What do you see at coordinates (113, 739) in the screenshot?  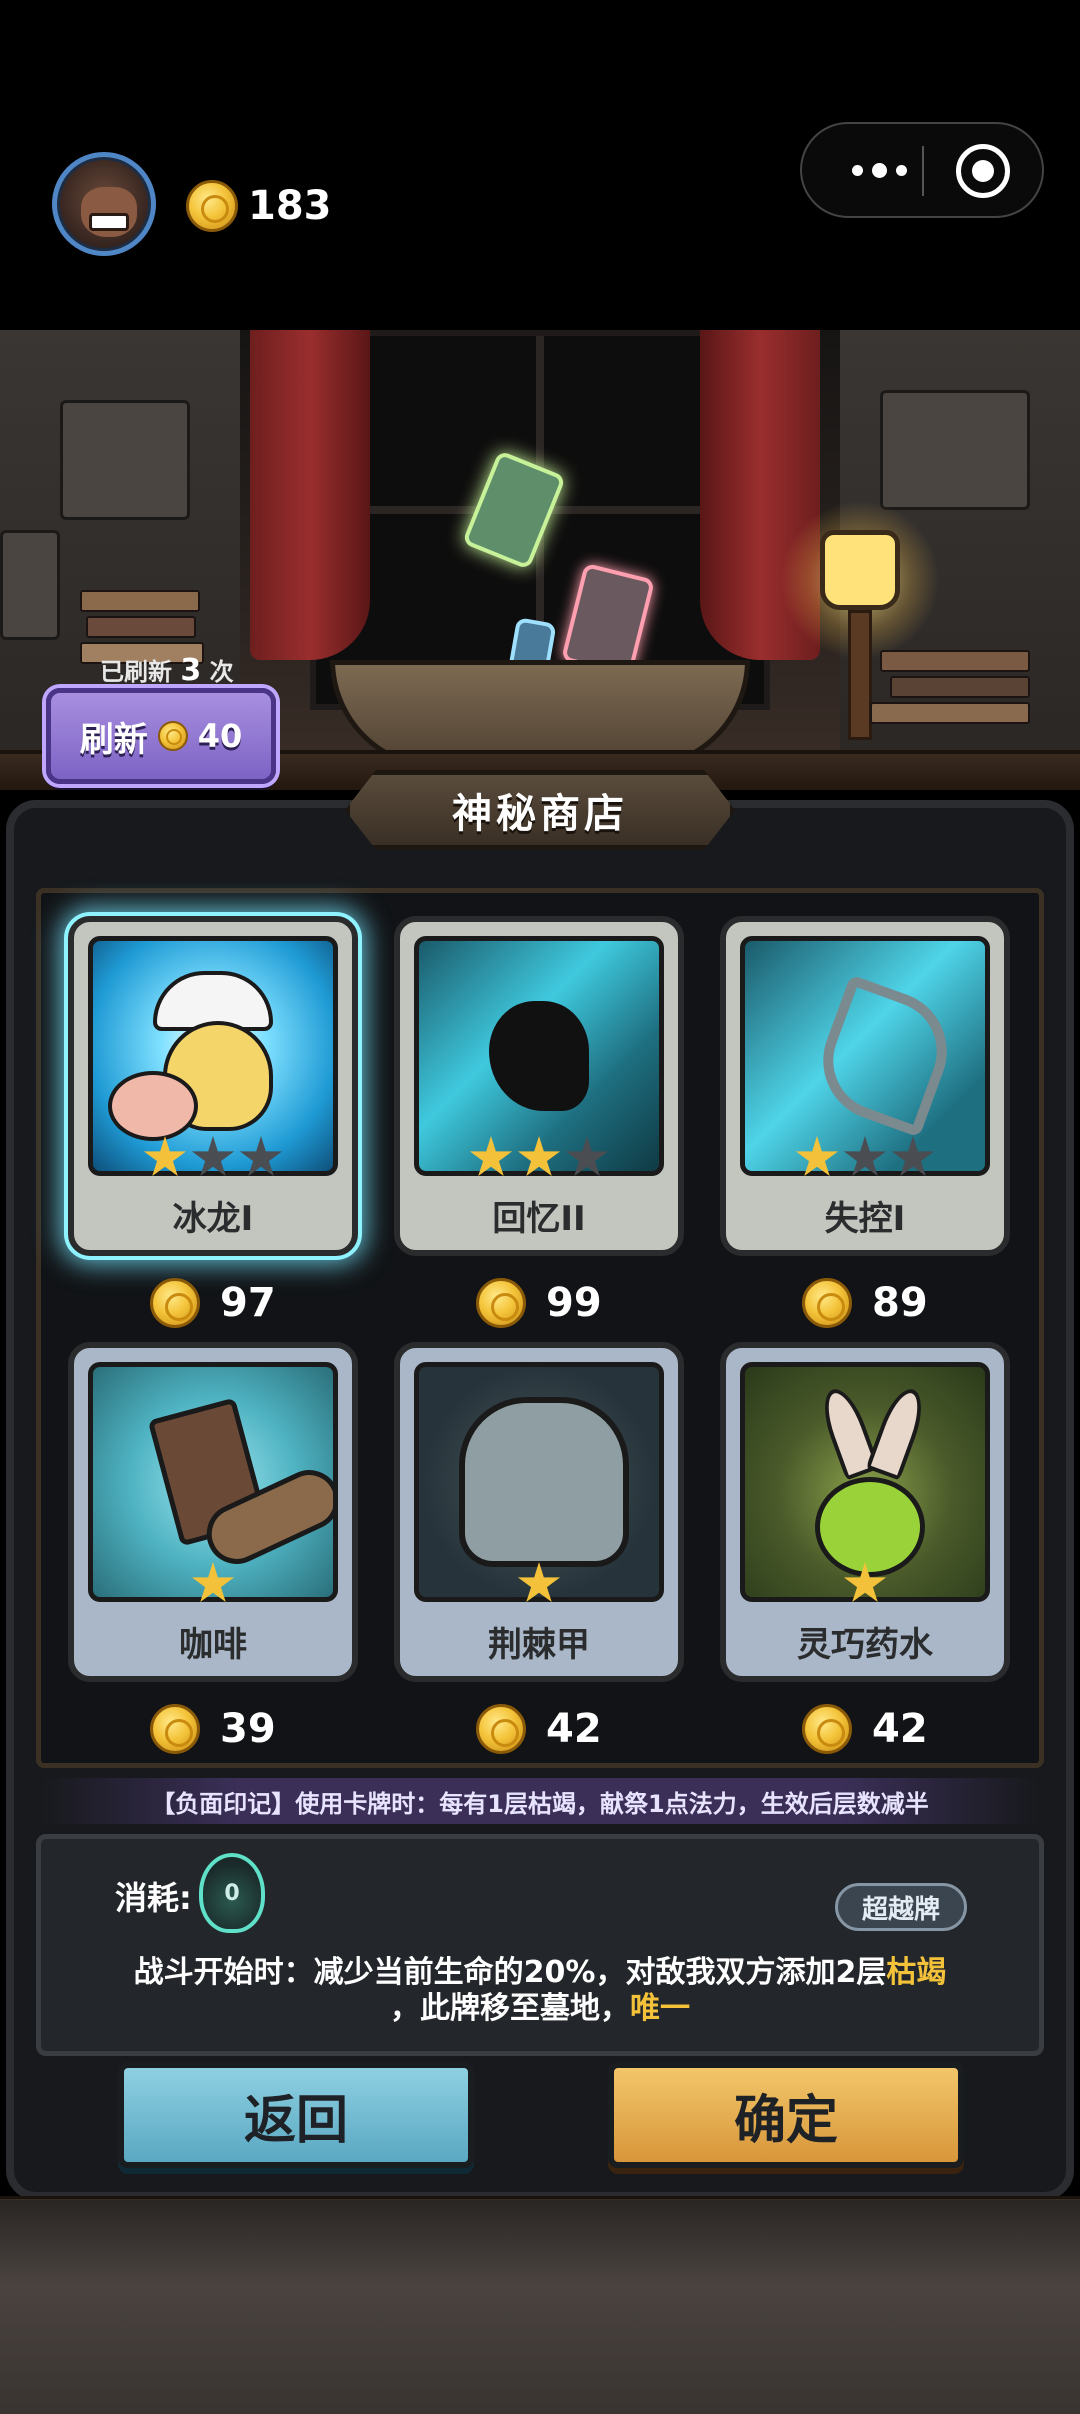 I see `refresh-label: 刷新` at bounding box center [113, 739].